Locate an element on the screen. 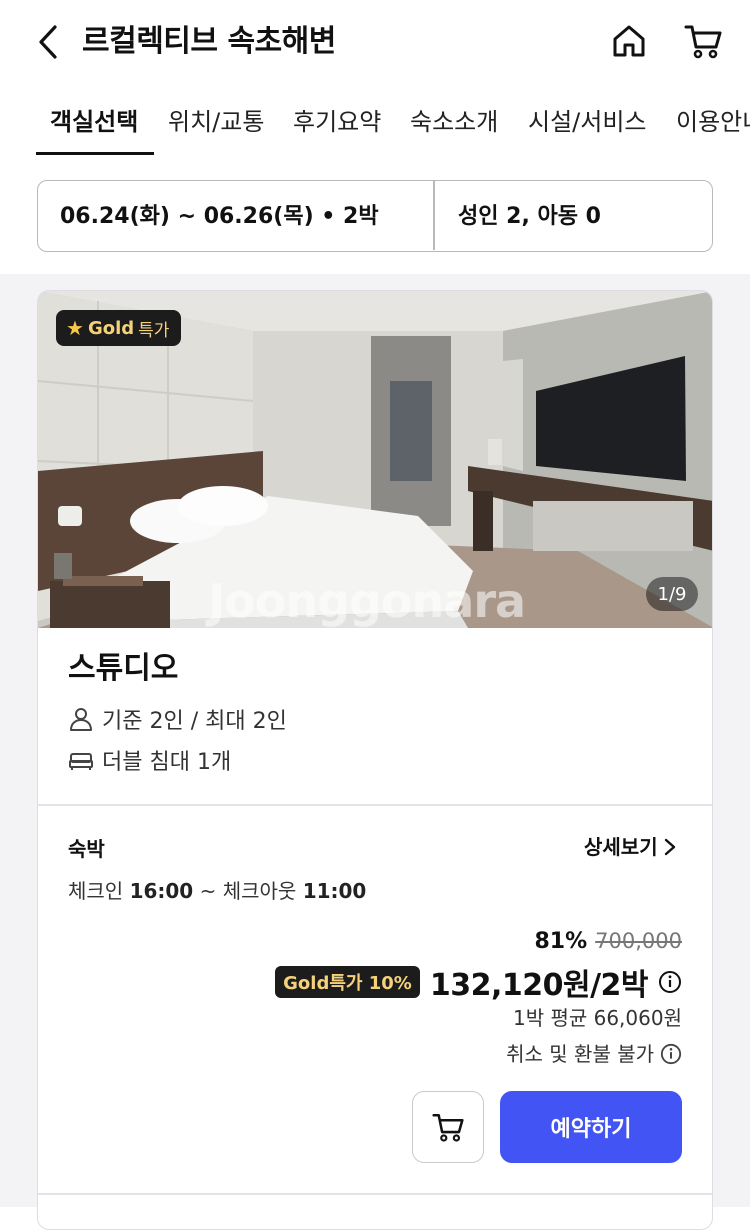 This screenshot has height=1230, width=750. booking-summary-bar: 06.24(화) ~ 06.26(목) • 2박 성인 2, 아동 0 is located at coordinates (375, 216).